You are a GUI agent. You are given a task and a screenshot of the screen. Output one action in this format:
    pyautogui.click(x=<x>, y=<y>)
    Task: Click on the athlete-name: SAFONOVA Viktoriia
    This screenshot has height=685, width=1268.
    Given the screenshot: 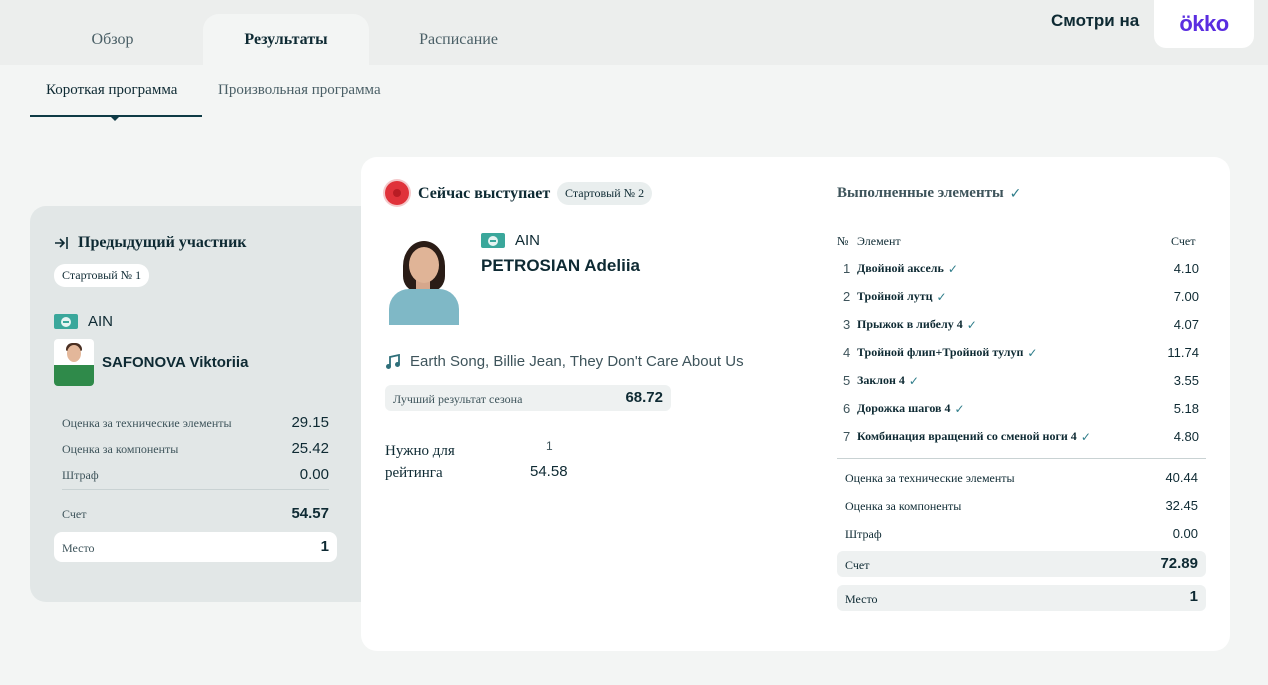 What is the action you would take?
    pyautogui.click(x=175, y=362)
    